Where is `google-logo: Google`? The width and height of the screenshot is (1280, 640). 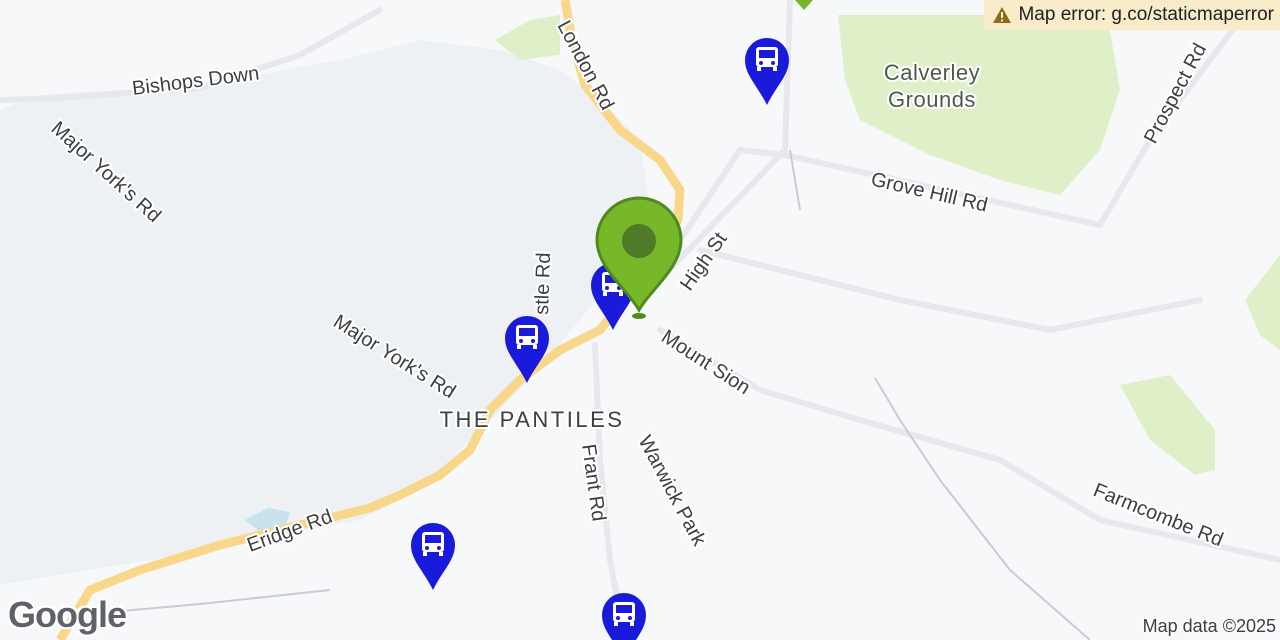
google-logo: Google is located at coordinates (67, 615).